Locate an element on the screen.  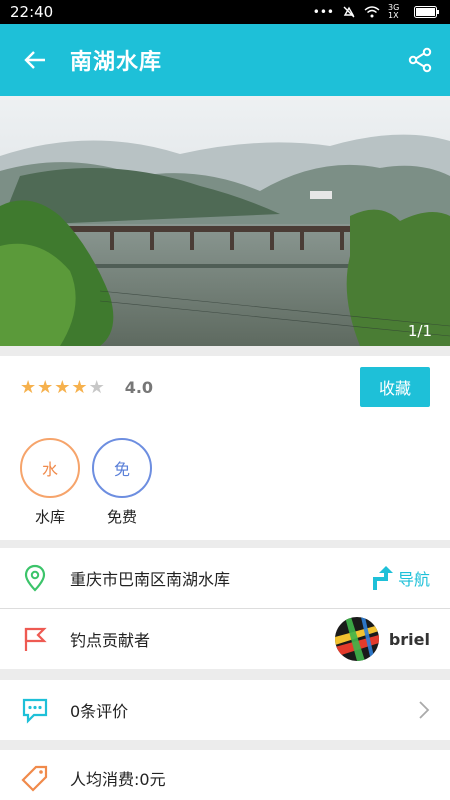
contributor-username: briel is located at coordinates (409, 639).